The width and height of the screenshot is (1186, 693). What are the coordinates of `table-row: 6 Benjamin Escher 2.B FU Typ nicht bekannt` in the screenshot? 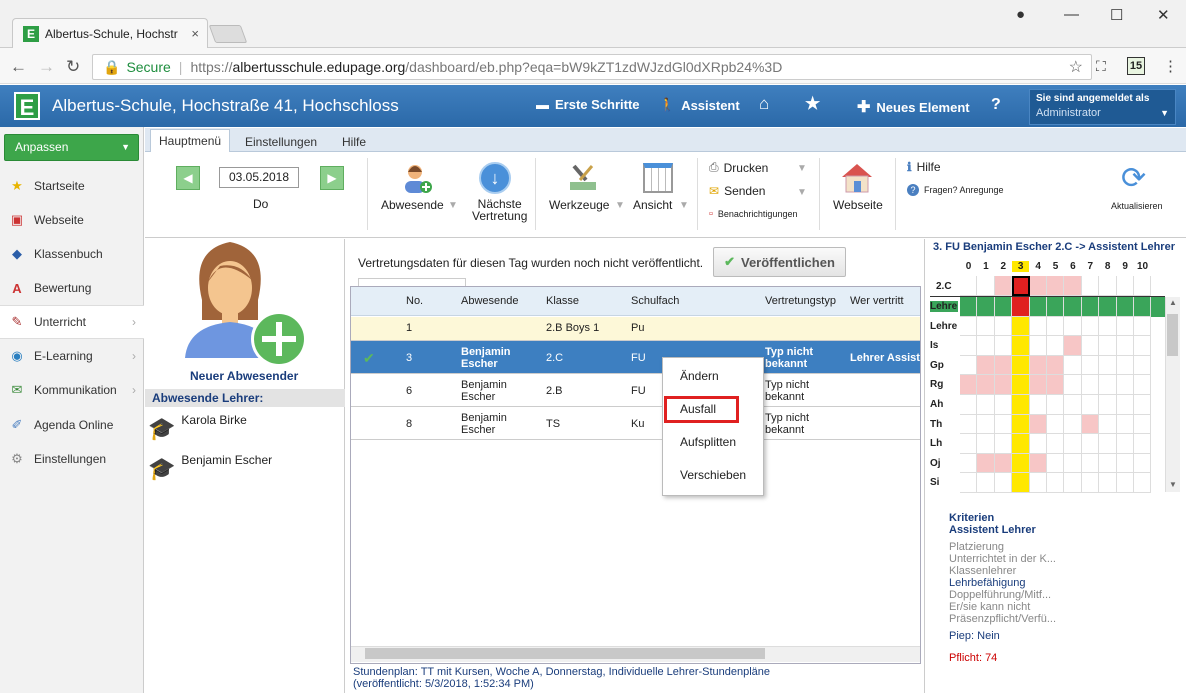 It's located at (635, 390).